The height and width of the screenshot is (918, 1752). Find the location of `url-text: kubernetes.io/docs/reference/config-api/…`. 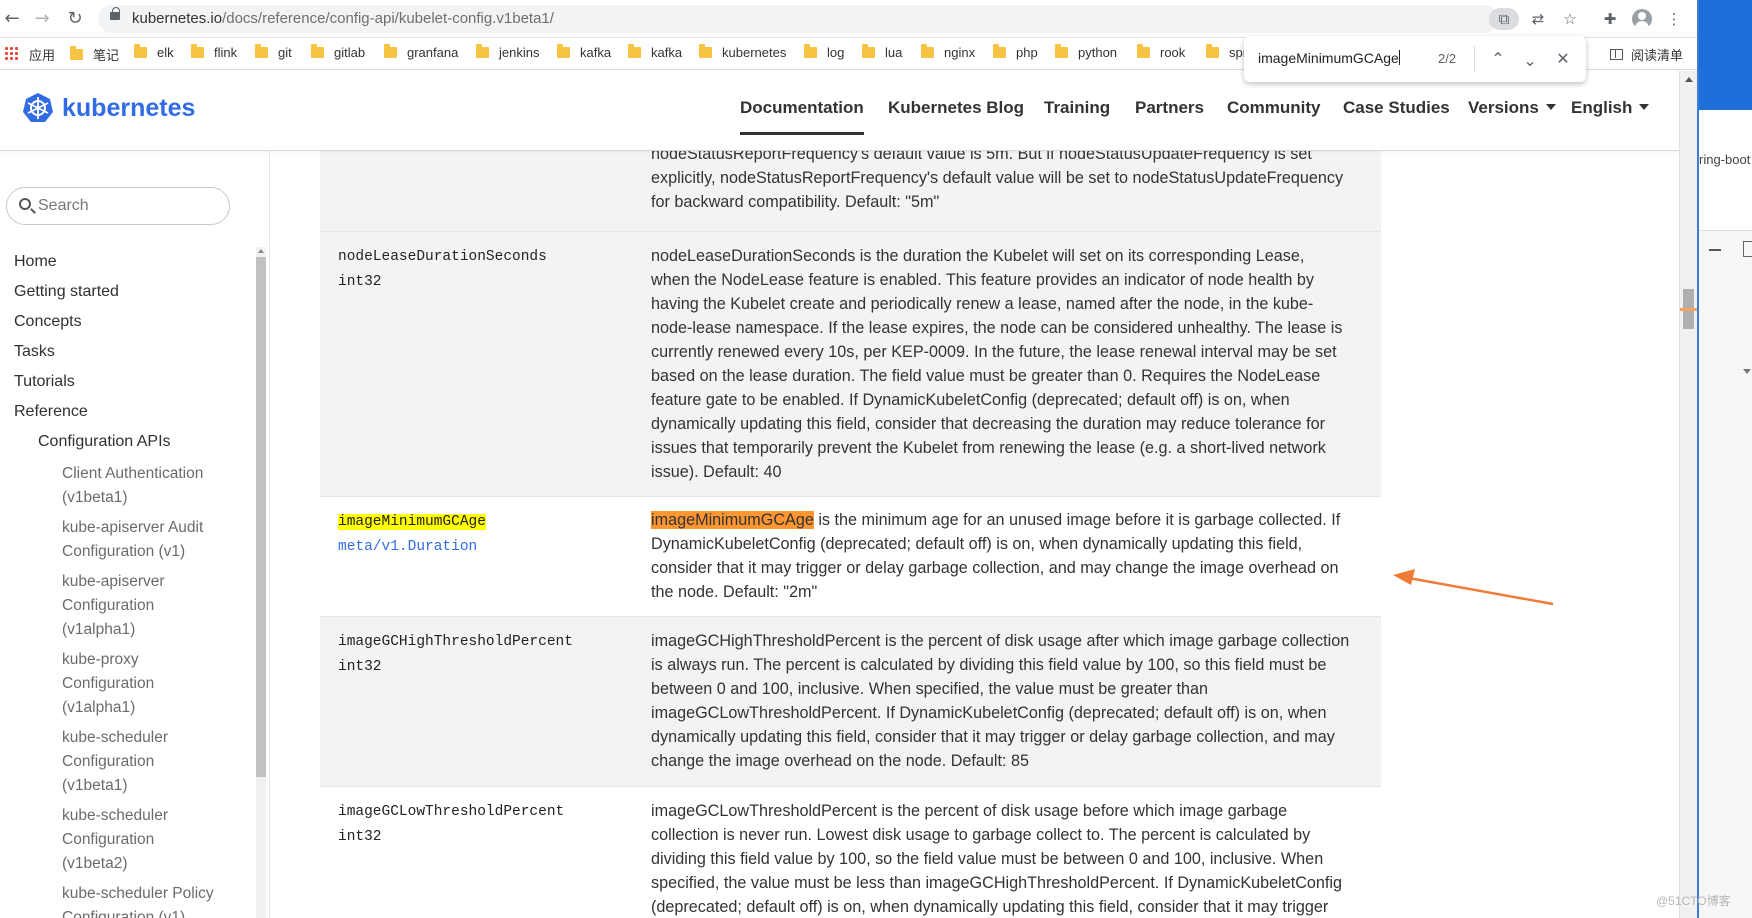

url-text: kubernetes.io/docs/reference/config-api/… is located at coordinates (343, 18).